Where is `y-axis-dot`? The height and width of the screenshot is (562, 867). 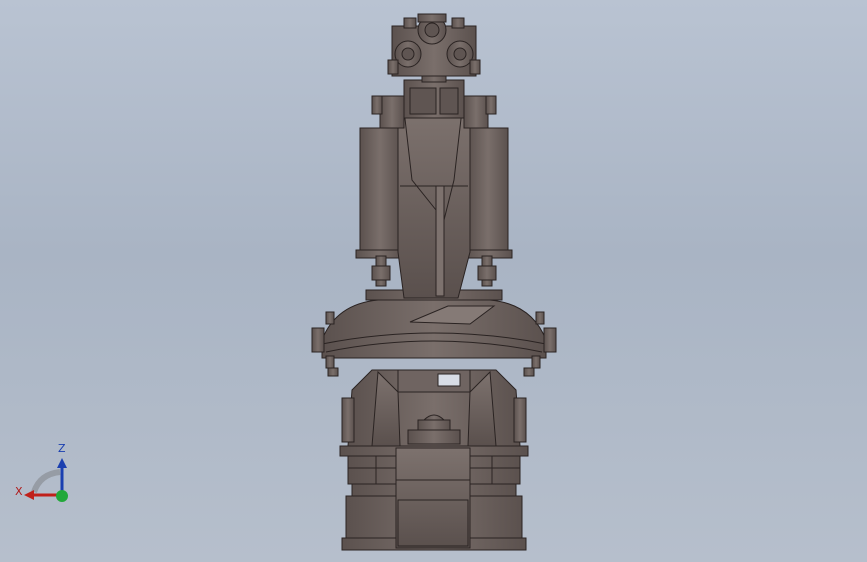 y-axis-dot is located at coordinates (62, 496).